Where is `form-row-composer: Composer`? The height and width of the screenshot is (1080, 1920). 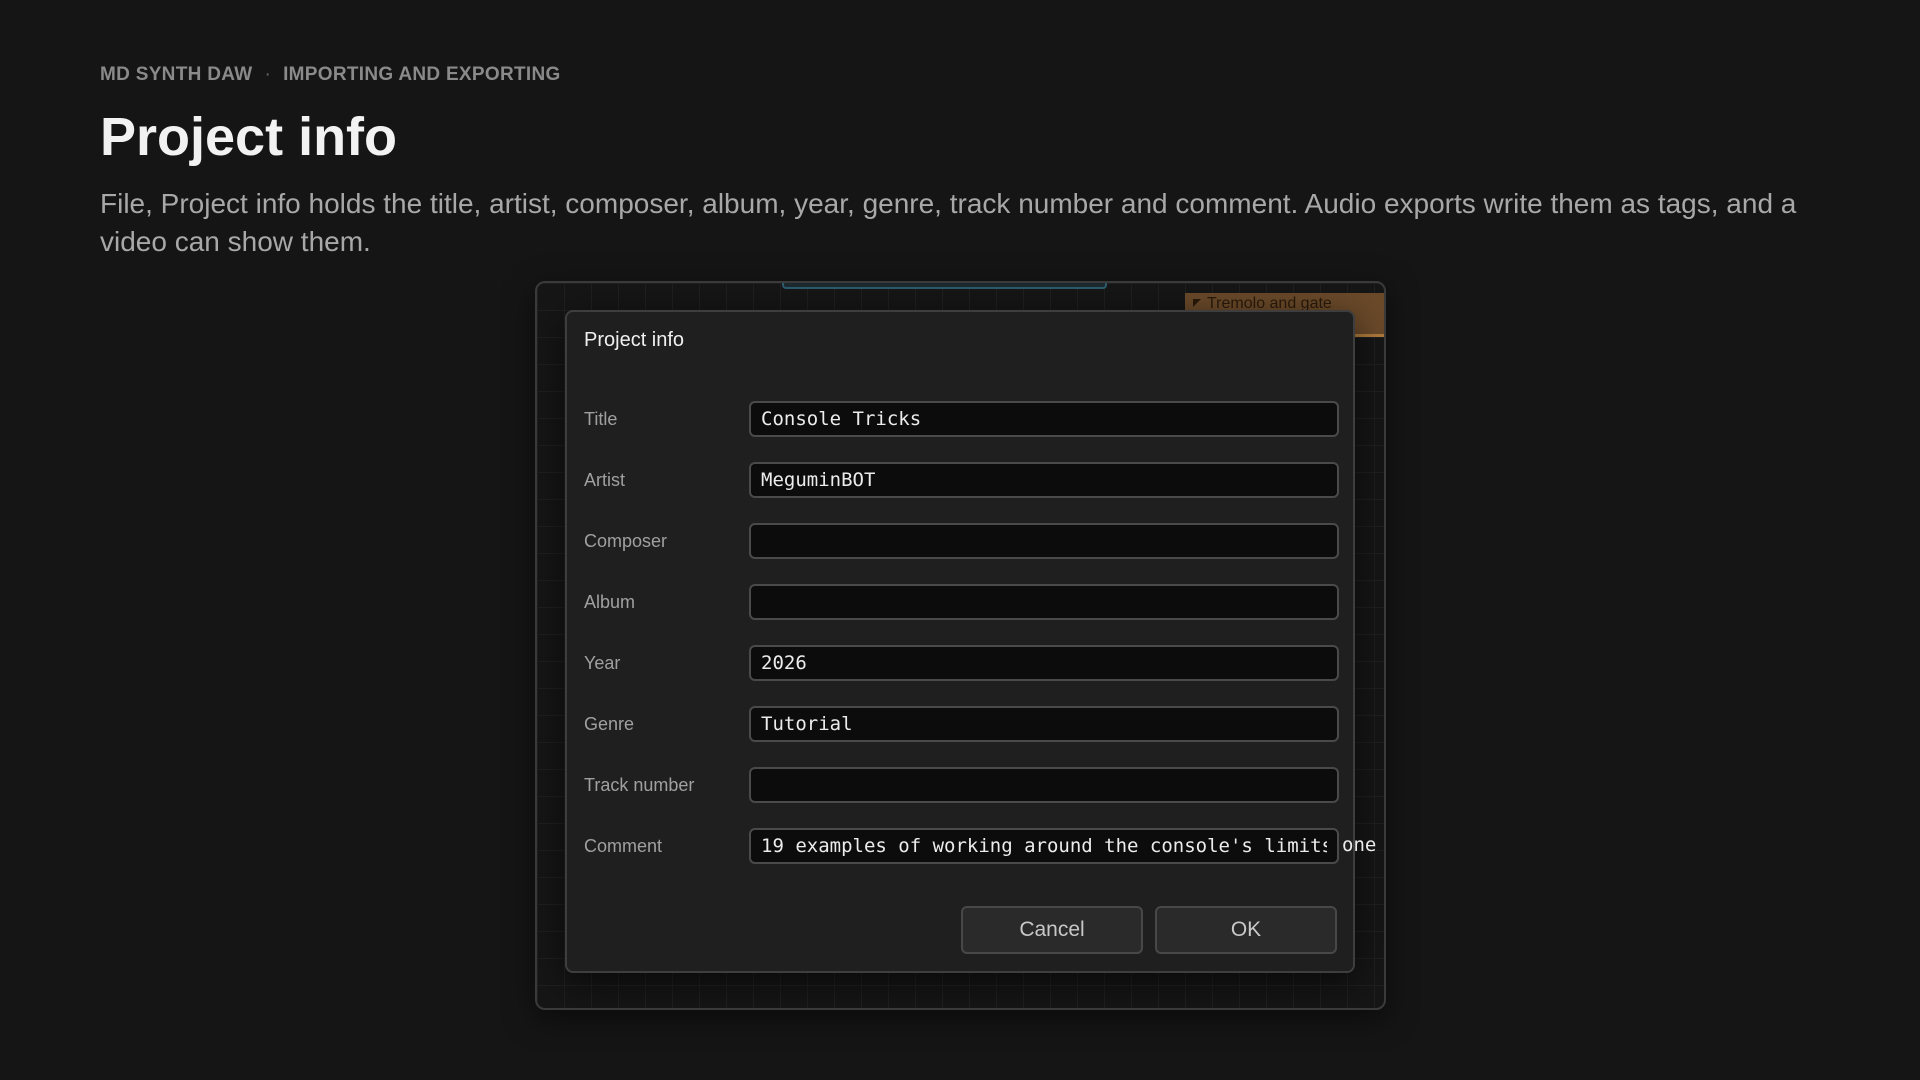 form-row-composer: Composer is located at coordinates (962, 541).